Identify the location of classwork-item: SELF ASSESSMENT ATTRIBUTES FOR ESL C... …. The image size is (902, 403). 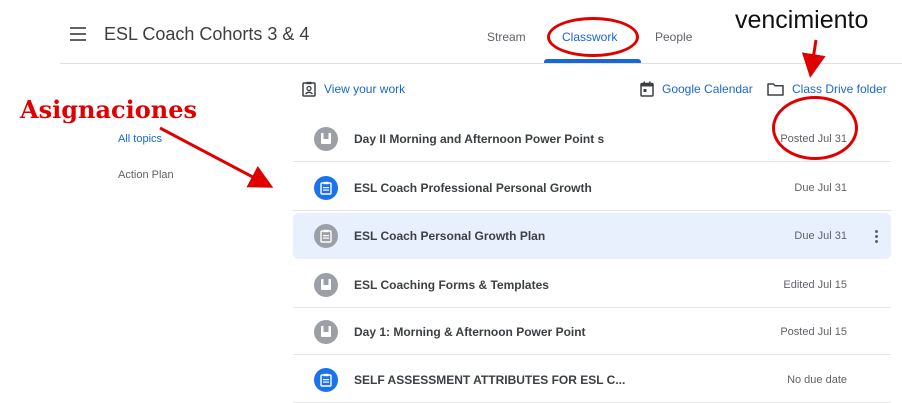
(592, 380).